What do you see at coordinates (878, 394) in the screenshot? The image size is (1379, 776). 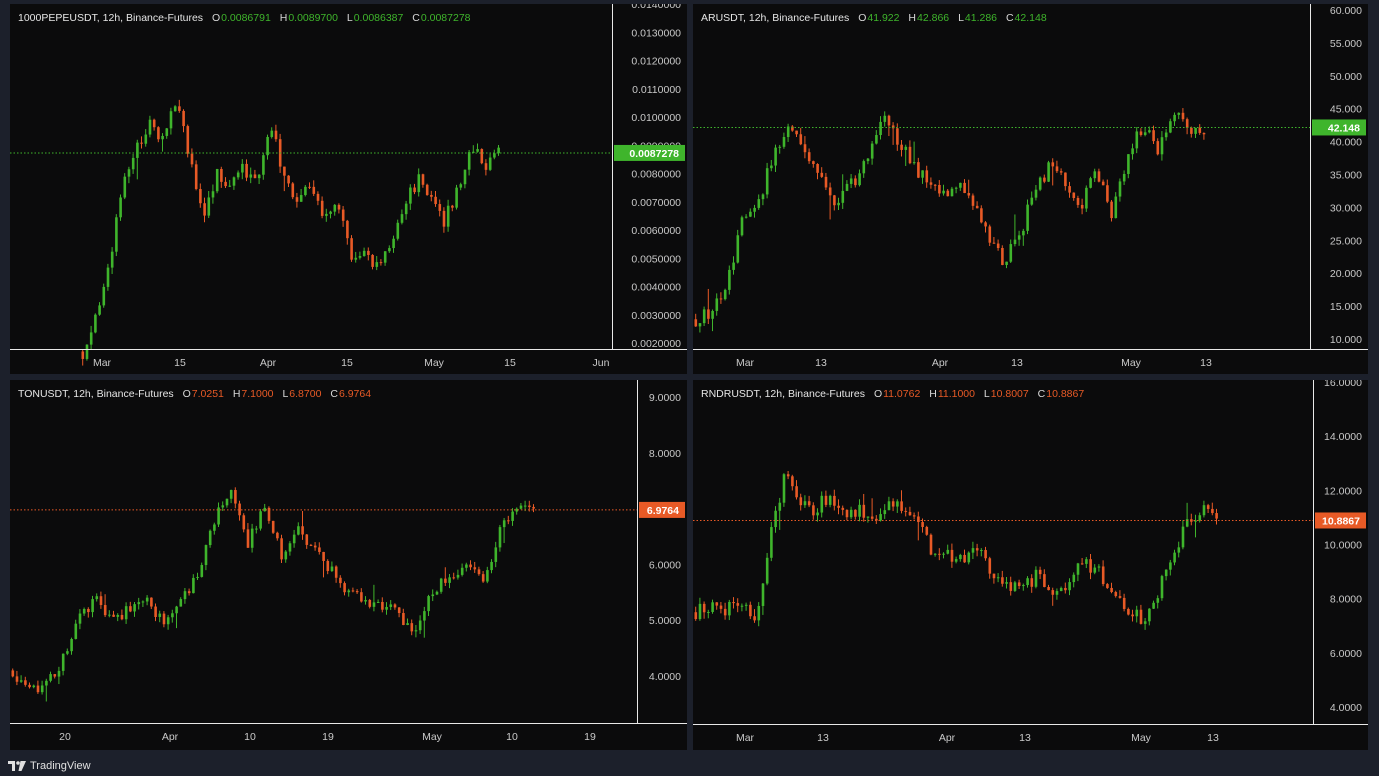 I see `legend-open-label: O` at bounding box center [878, 394].